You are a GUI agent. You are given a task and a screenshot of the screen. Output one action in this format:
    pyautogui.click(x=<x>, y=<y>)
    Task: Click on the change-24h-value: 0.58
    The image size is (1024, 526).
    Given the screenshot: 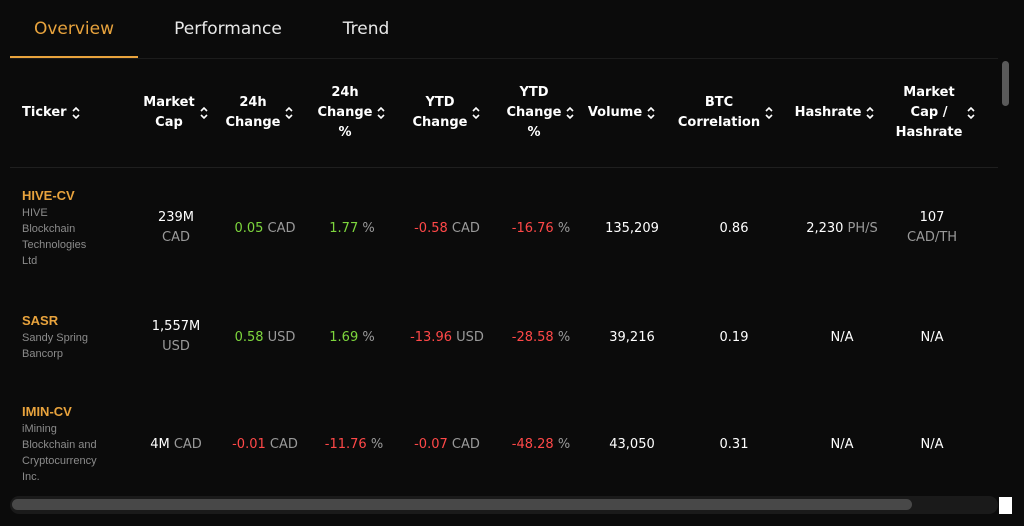 What is the action you would take?
    pyautogui.click(x=249, y=337)
    